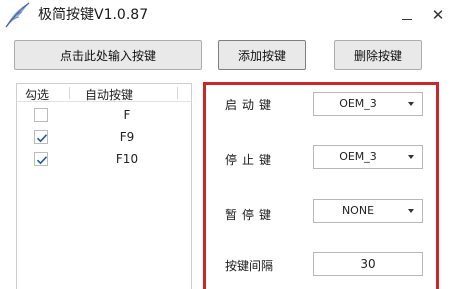  Describe the element at coordinates (358, 156) in the screenshot. I see `stop-key-value: OEM_3` at that location.